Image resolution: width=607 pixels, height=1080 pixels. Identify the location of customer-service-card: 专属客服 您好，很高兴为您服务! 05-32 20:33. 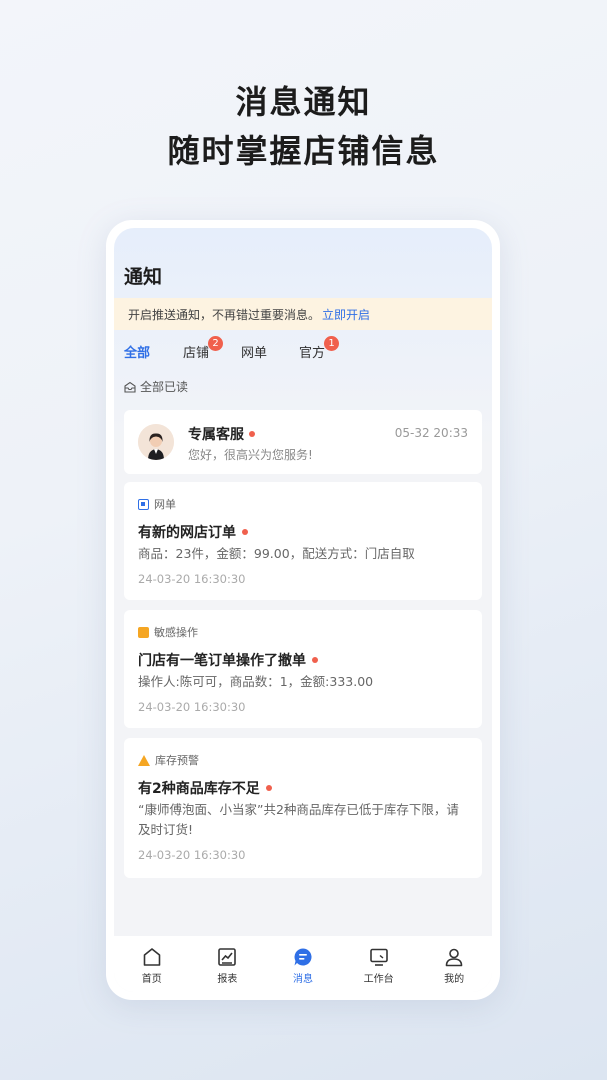
(303, 442).